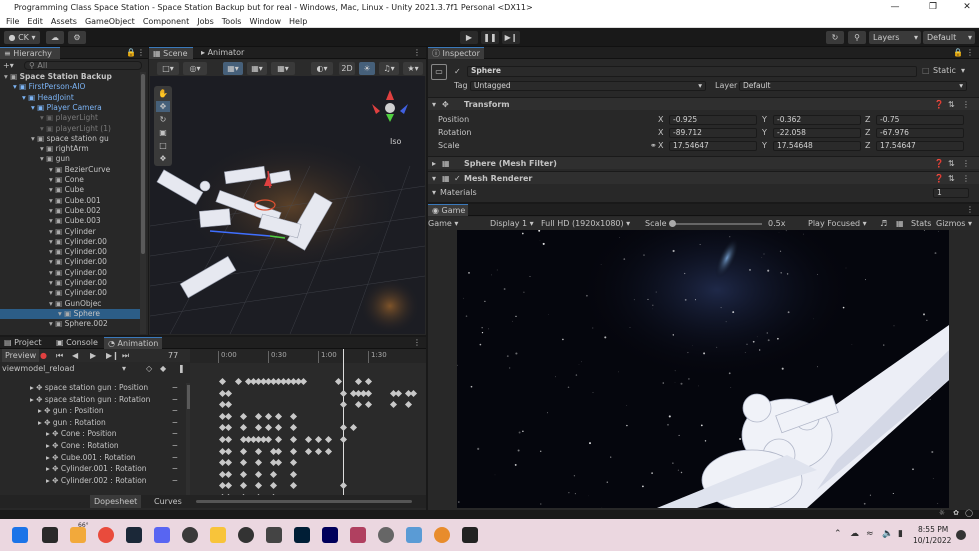 The width and height of the screenshot is (979, 551). Describe the element at coordinates (585, 223) in the screenshot. I see `resolution-dropdown: Full HD (1920x1080) ▾` at that location.